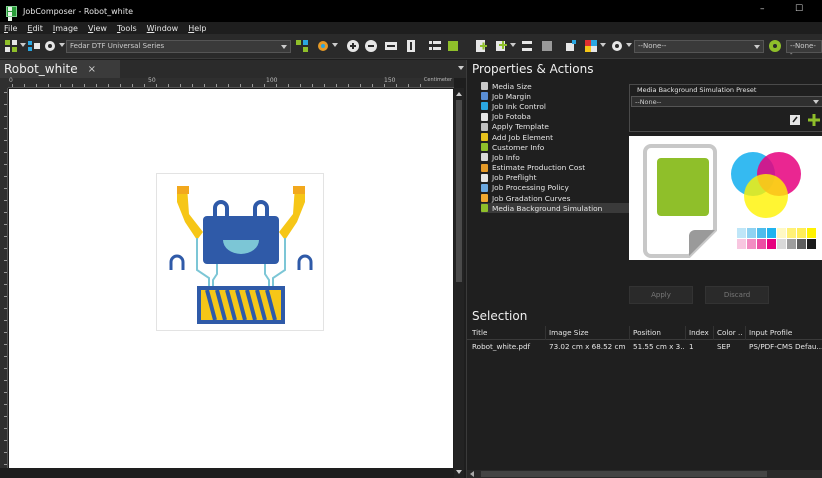 The image size is (822, 478). Describe the element at coordinates (555, 157) in the screenshot. I see `action-item: Job Info` at that location.